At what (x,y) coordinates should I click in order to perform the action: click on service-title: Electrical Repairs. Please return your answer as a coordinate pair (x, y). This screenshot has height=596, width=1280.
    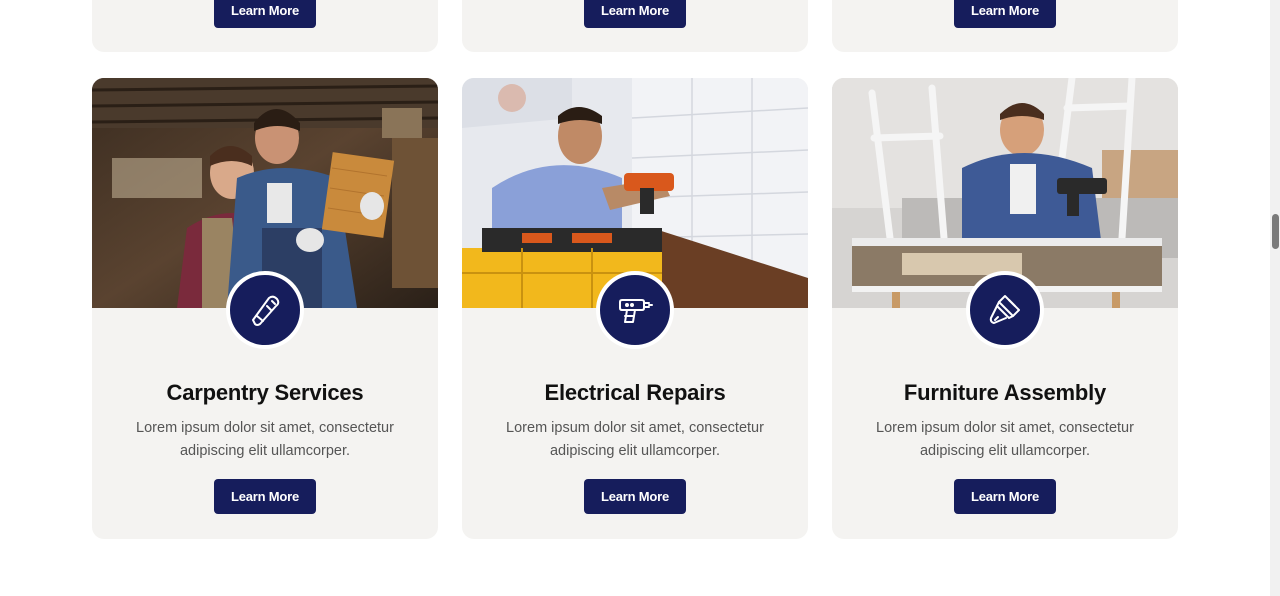
    Looking at the image, I should click on (635, 392).